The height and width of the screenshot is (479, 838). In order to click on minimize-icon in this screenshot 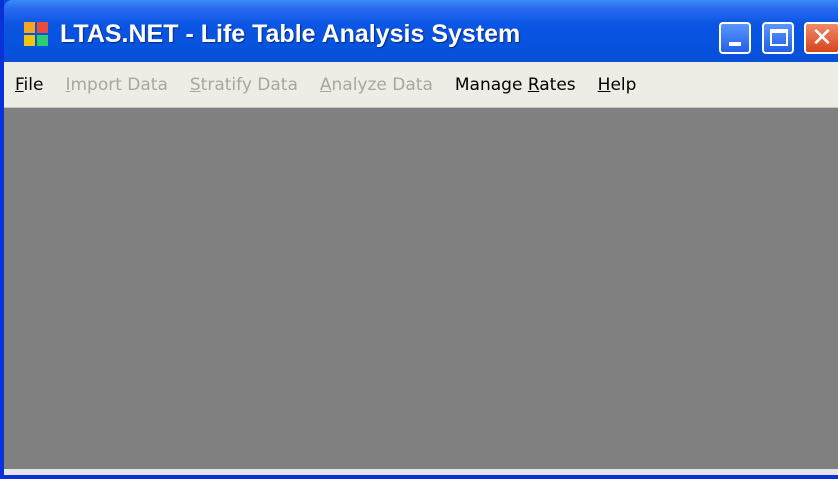, I will do `click(735, 44)`.